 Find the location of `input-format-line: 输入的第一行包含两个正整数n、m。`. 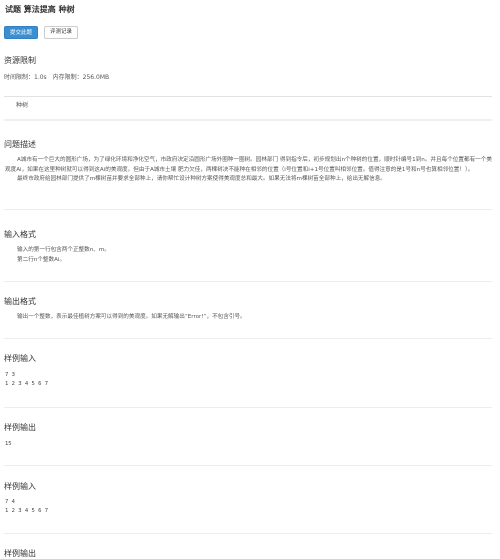

input-format-line: 输入的第一行包含两个正整数n、m。 is located at coordinates (63, 250).